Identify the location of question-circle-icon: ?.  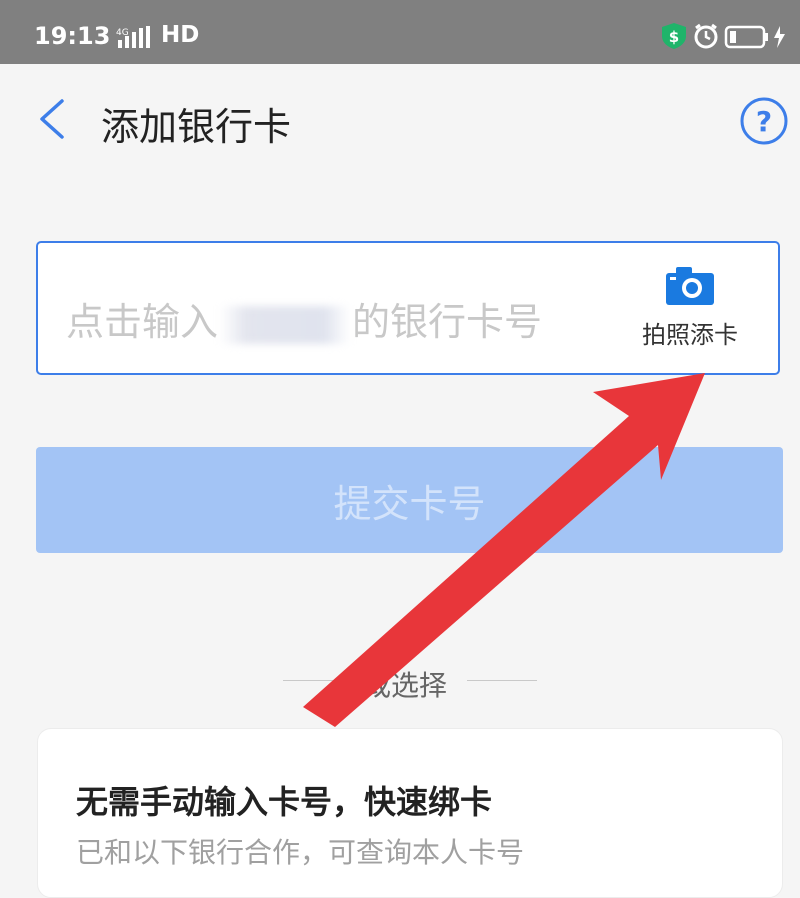
(764, 121).